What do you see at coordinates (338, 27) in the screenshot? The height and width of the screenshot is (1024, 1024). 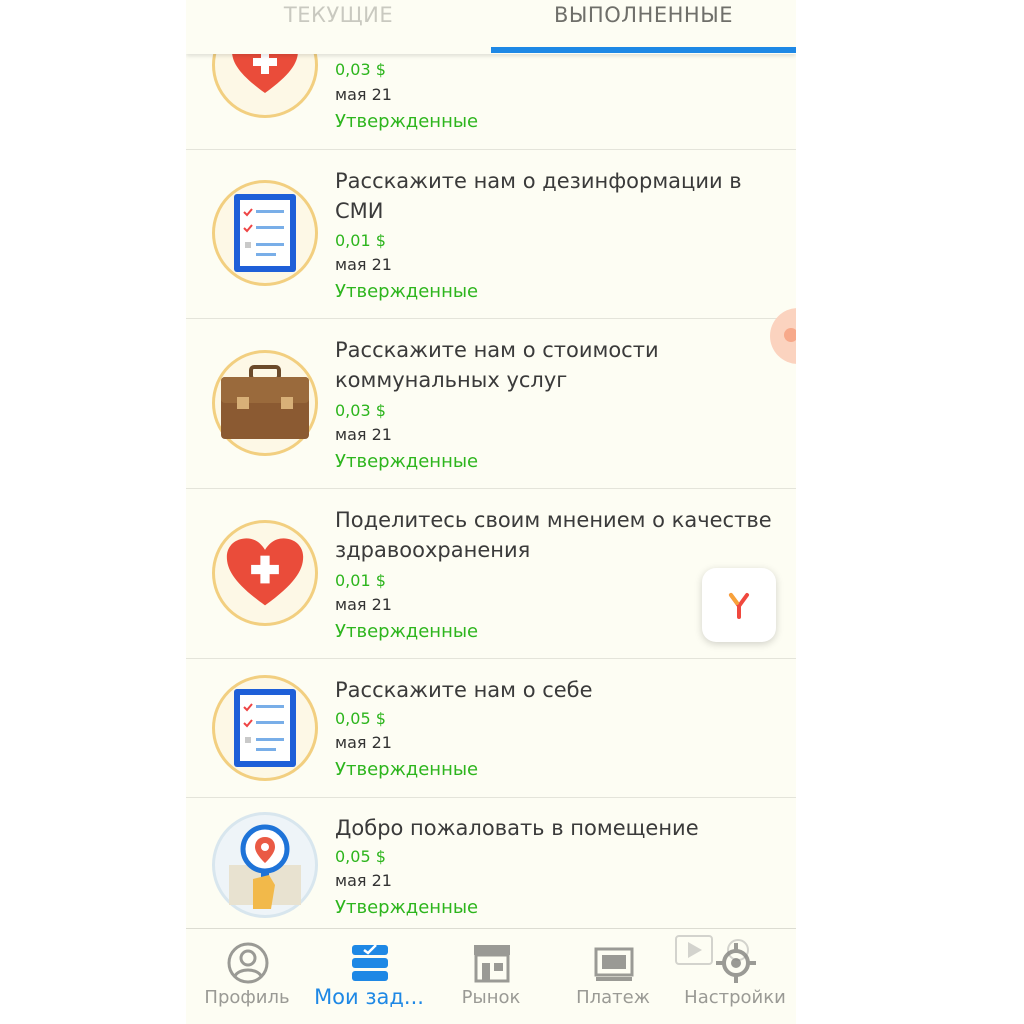 I see `tab-current: ТЕКУЩИЕ` at bounding box center [338, 27].